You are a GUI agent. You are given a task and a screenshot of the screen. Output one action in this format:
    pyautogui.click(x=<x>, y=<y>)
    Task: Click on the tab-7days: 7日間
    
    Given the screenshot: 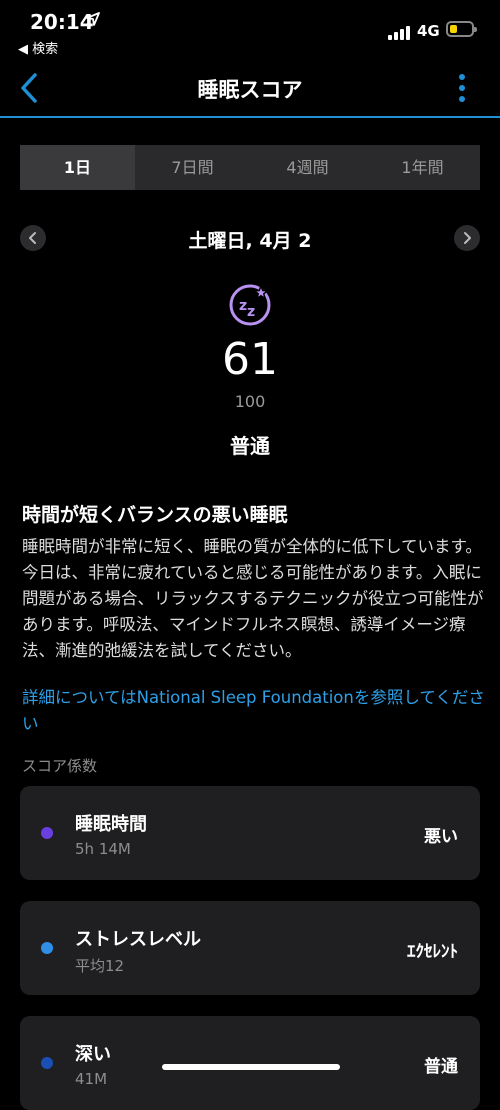 What is the action you would take?
    pyautogui.click(x=192, y=167)
    